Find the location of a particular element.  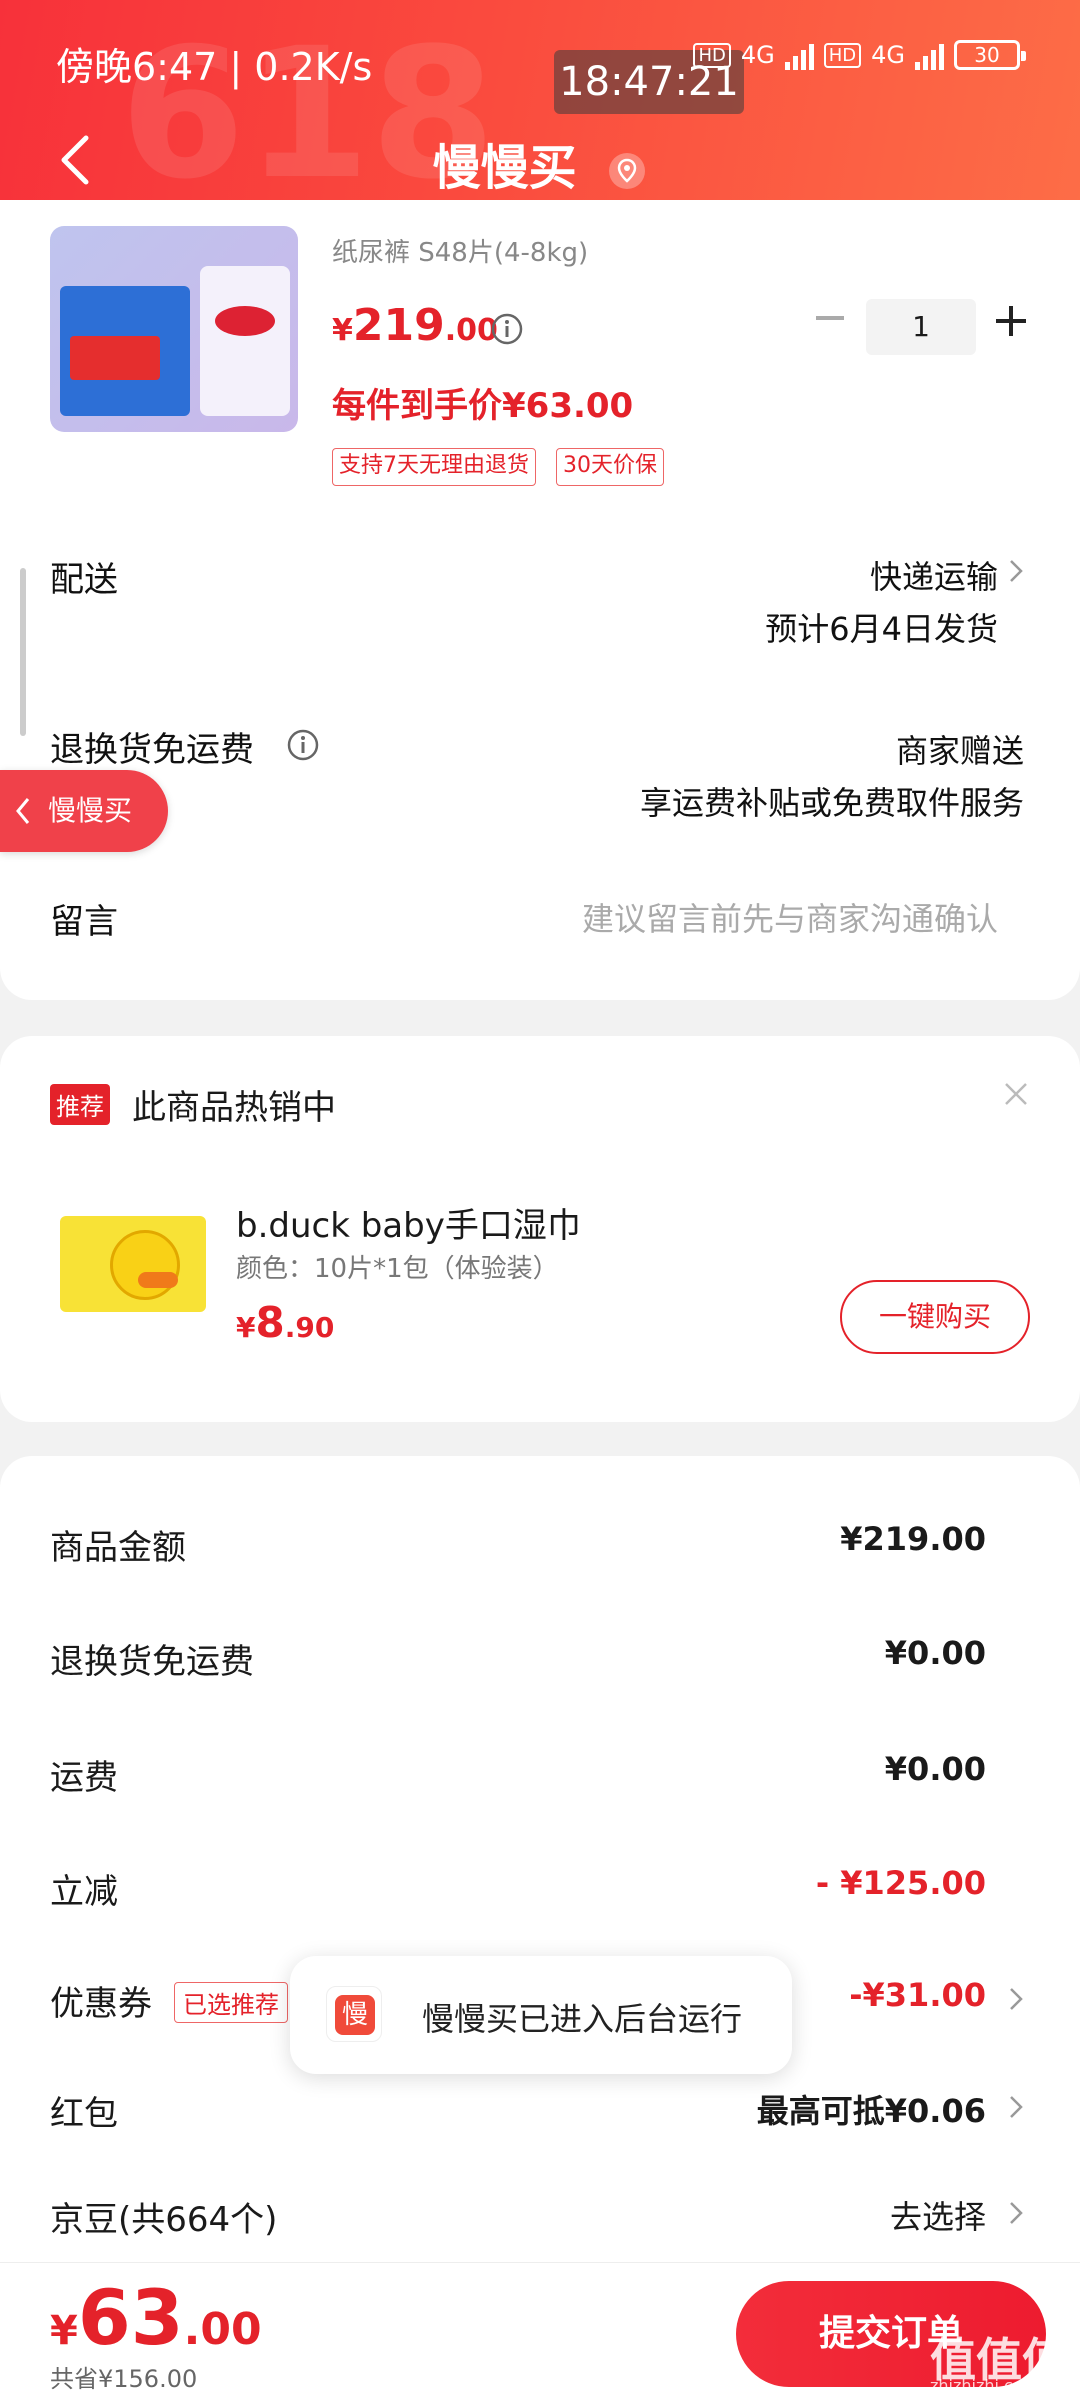

battery-icon: 30 is located at coordinates (990, 55).